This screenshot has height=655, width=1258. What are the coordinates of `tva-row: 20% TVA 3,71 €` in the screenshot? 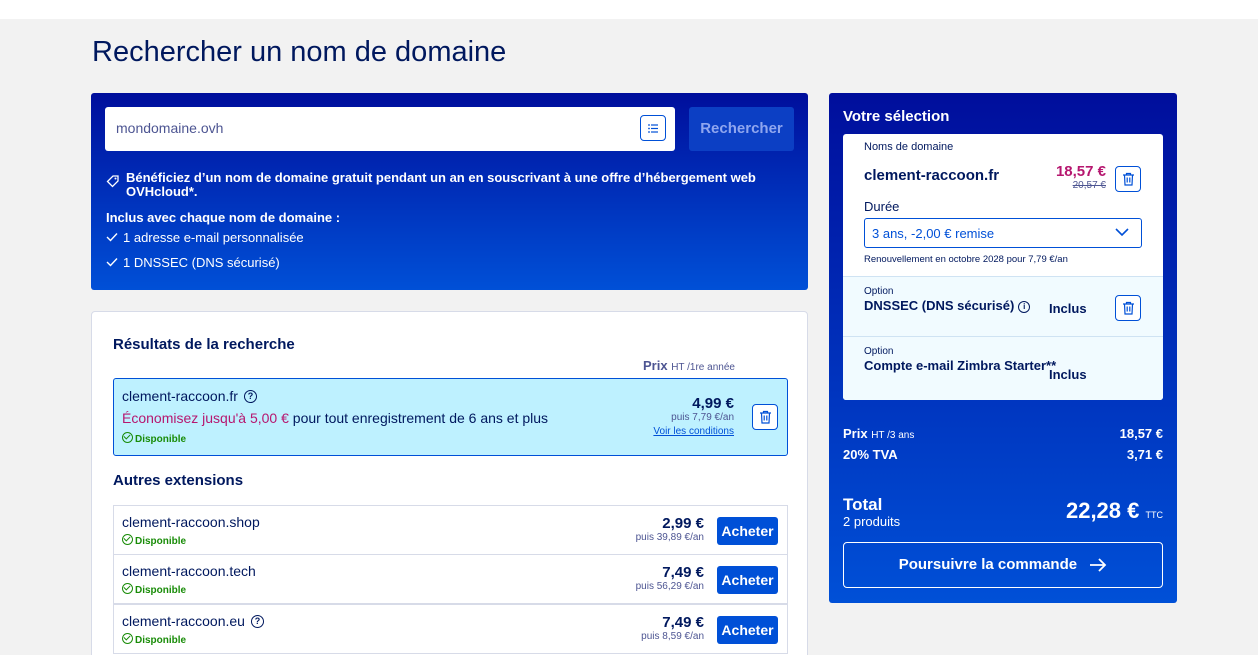 It's located at (1003, 454).